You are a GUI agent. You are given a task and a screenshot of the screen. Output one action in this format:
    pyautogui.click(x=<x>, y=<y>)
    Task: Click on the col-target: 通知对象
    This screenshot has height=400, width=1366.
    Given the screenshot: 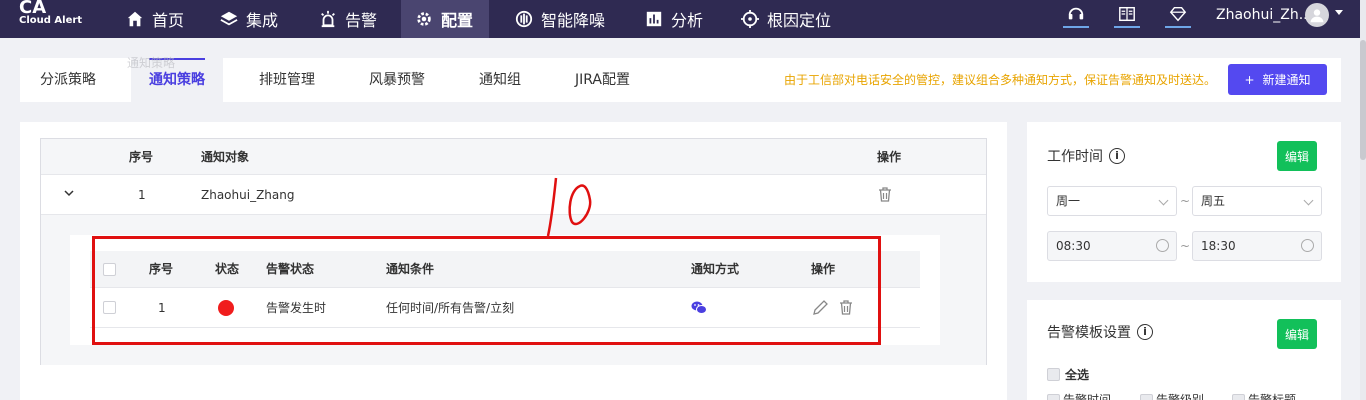 What is the action you would take?
    pyautogui.click(x=225, y=157)
    